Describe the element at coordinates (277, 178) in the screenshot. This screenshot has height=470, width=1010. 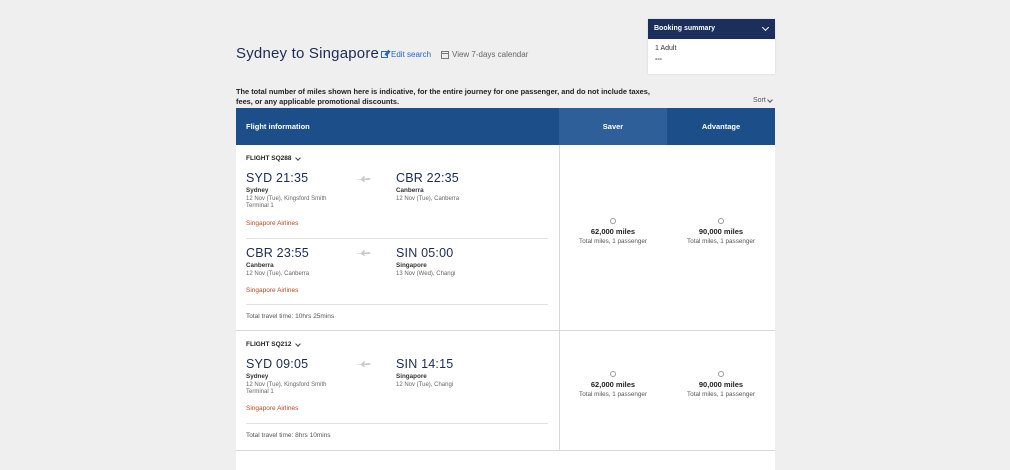
I see `departure-time: SYD 21:35` at that location.